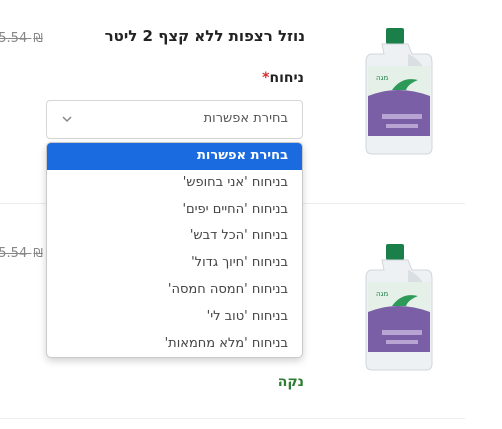 The height and width of the screenshot is (429, 502). I want to click on scent-label: ניחוח*, so click(281, 78).